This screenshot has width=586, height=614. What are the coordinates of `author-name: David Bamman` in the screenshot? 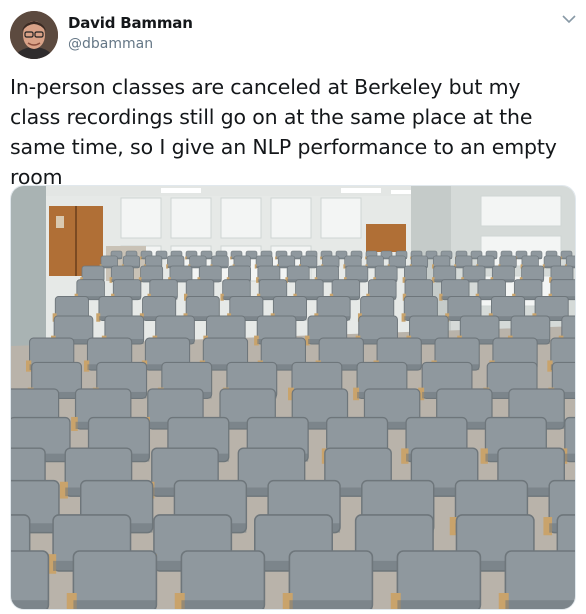 It's located at (130, 23).